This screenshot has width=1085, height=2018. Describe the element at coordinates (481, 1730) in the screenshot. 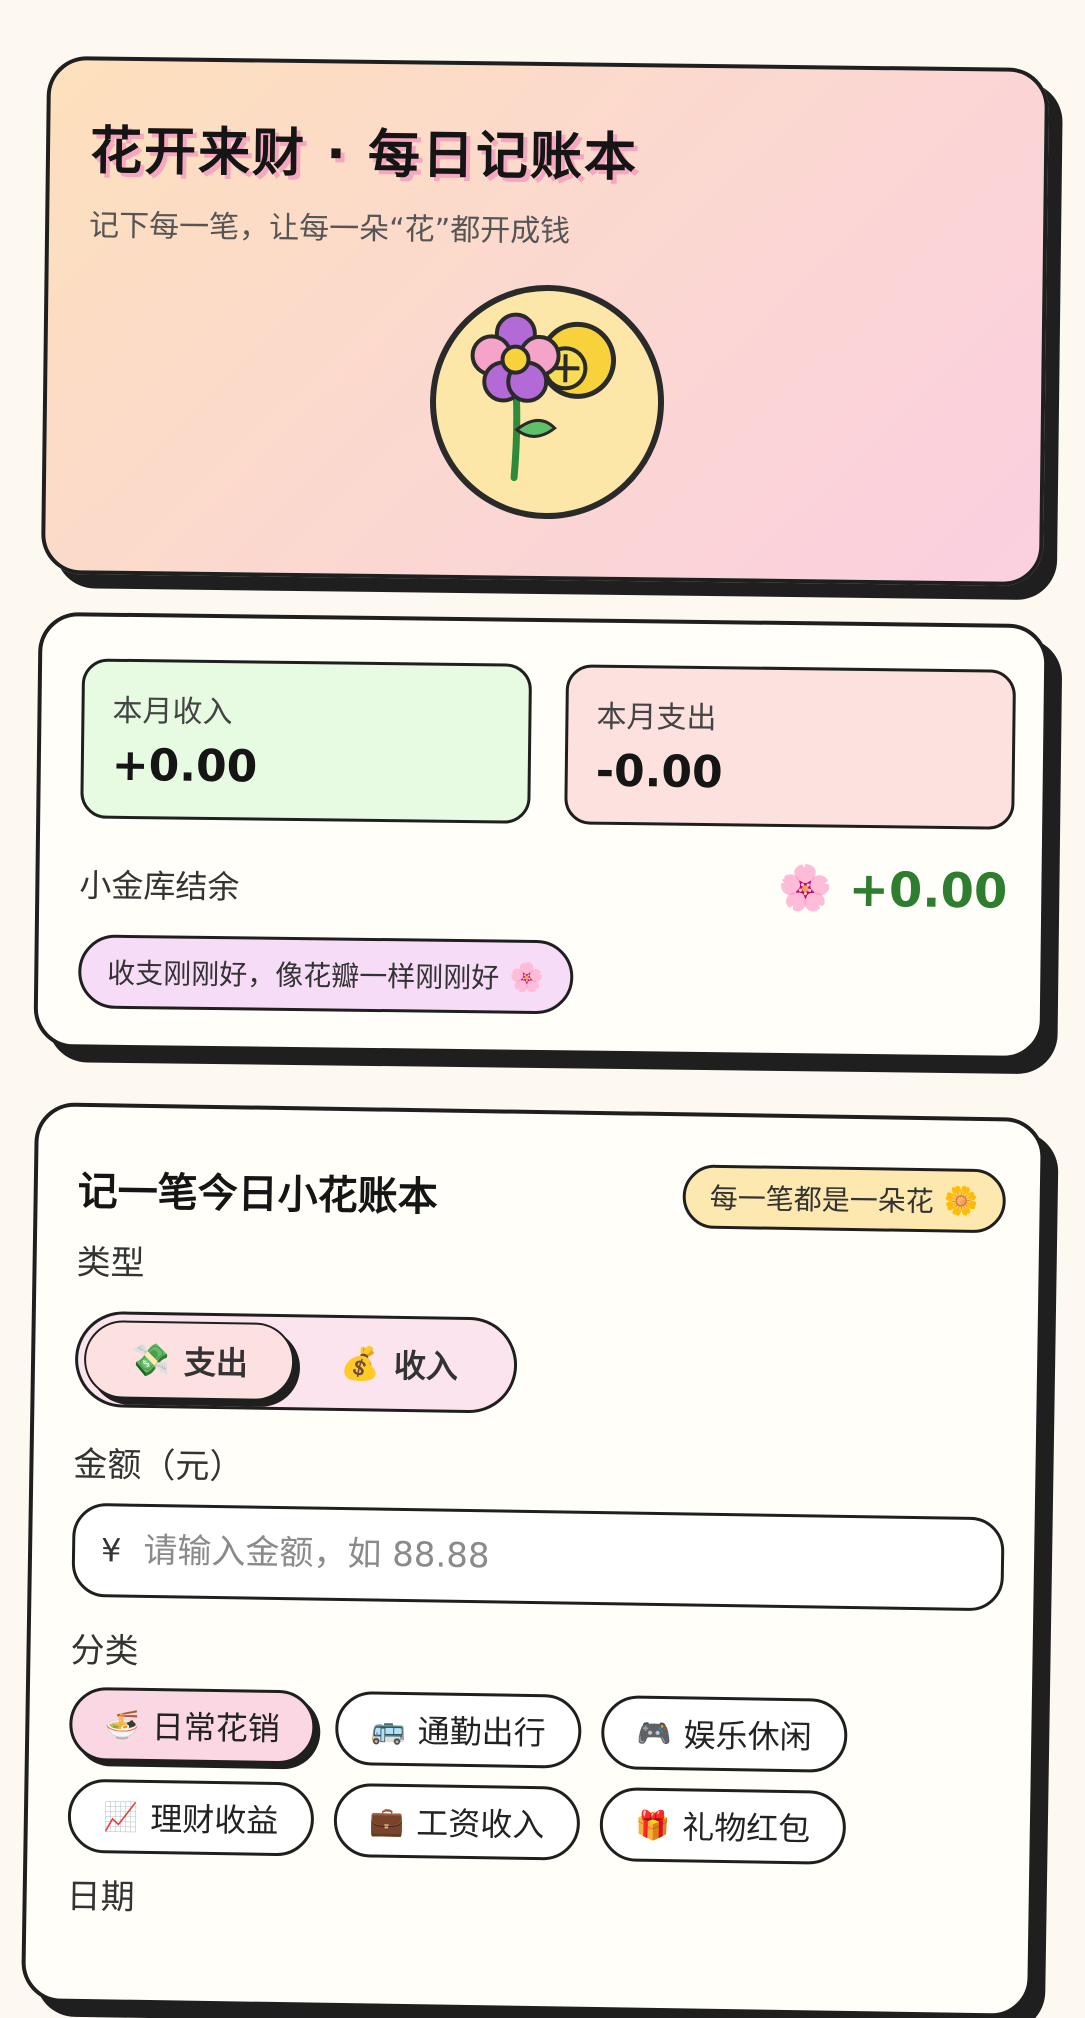

I see `category-chip-label: 通勤出行` at that location.